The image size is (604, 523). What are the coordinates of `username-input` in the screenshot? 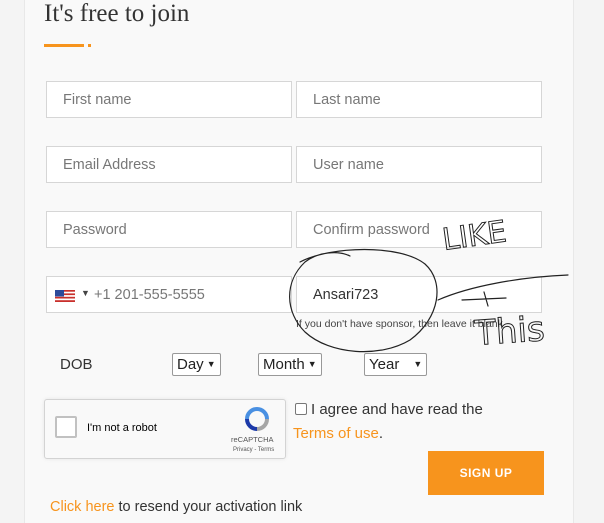 It's located at (419, 164).